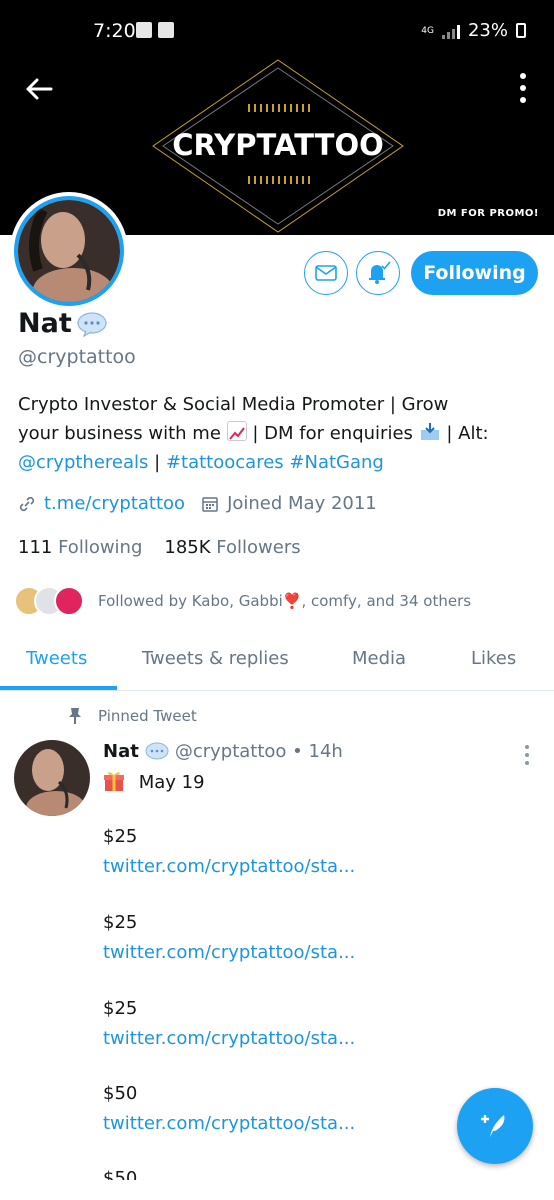  What do you see at coordinates (197, 503) in the screenshot?
I see `profile-meta: t.me/cryptattoo Joined May 2011` at bounding box center [197, 503].